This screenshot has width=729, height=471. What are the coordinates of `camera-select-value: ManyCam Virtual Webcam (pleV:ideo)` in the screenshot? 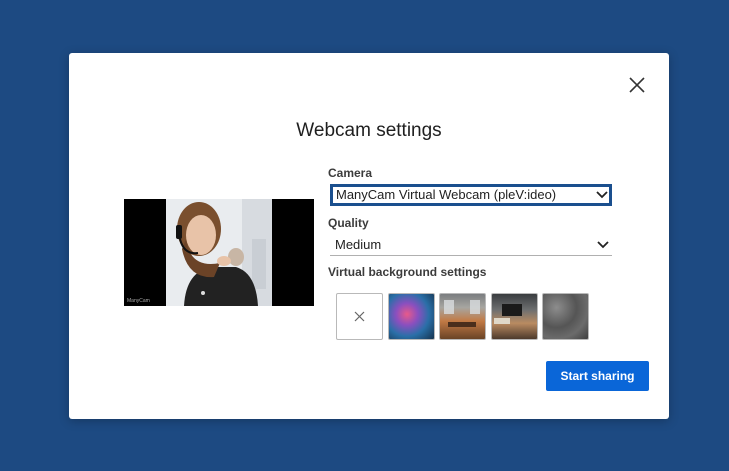 It's located at (446, 194).